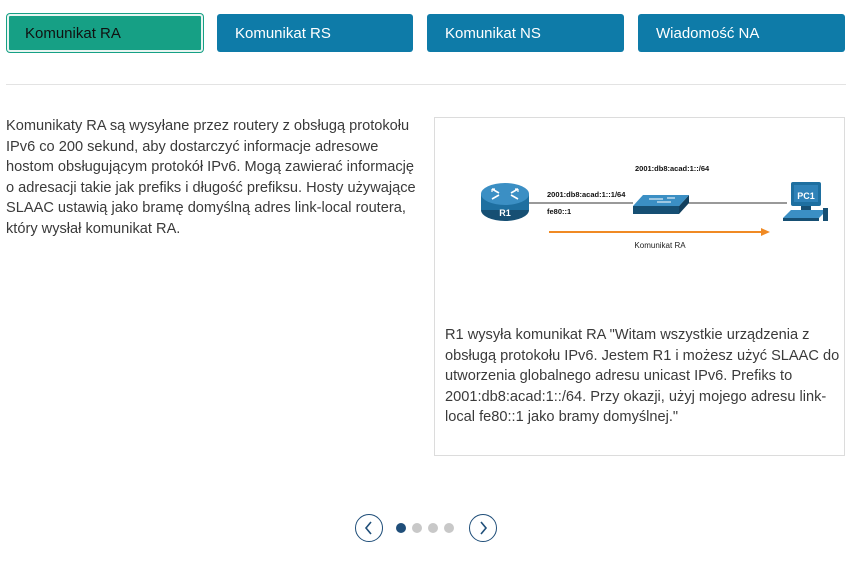 The height and width of the screenshot is (568, 856). What do you see at coordinates (741, 33) in the screenshot?
I see `tab-wiadomosc-na: Wiadomość NA` at bounding box center [741, 33].